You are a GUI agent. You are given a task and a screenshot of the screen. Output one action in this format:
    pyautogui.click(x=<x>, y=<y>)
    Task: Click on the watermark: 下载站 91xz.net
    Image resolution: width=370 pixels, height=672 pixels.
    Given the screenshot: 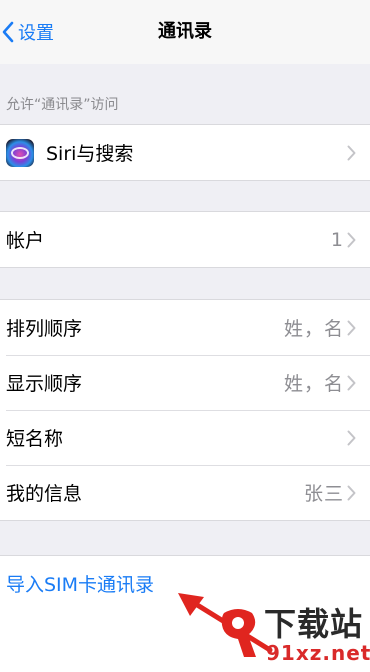 What is the action you would take?
    pyautogui.click(x=294, y=634)
    